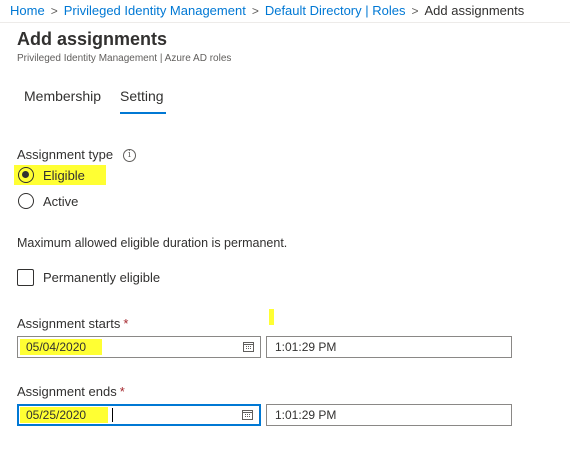 Image resolution: width=570 pixels, height=449 pixels. Describe the element at coordinates (64, 175) in the screenshot. I see `radio-eligible-label: Eligible` at that location.